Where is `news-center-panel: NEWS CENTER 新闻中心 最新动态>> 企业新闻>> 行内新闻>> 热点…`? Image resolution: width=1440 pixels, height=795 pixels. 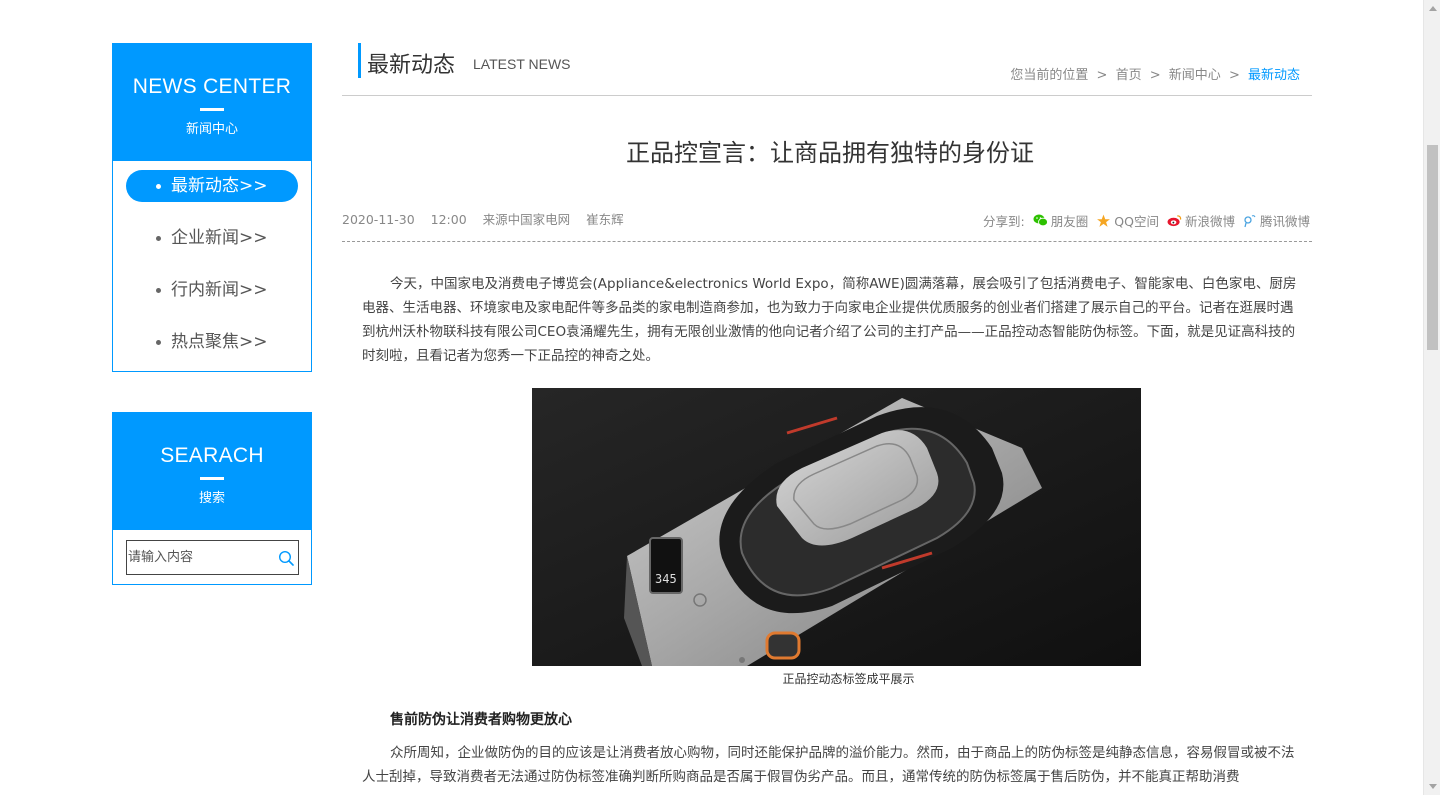 news-center-panel: NEWS CENTER 新闻中心 最新动态>> 企业新闻>> 行内新闻>> 热点… is located at coordinates (212, 207).